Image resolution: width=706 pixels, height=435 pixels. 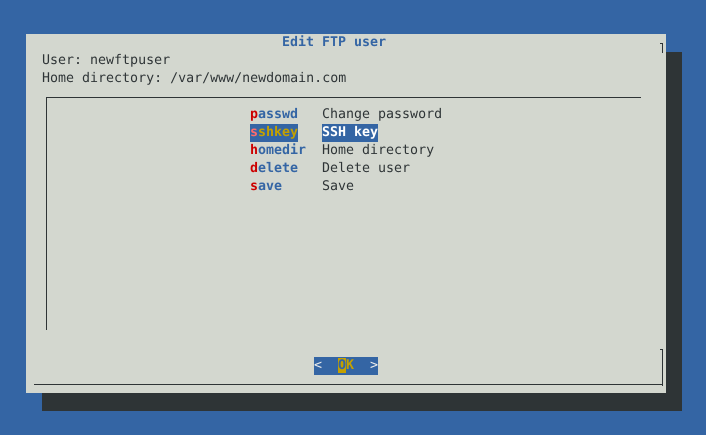 What do you see at coordinates (346, 366) in the screenshot?
I see `ok-button: < OK >` at bounding box center [346, 366].